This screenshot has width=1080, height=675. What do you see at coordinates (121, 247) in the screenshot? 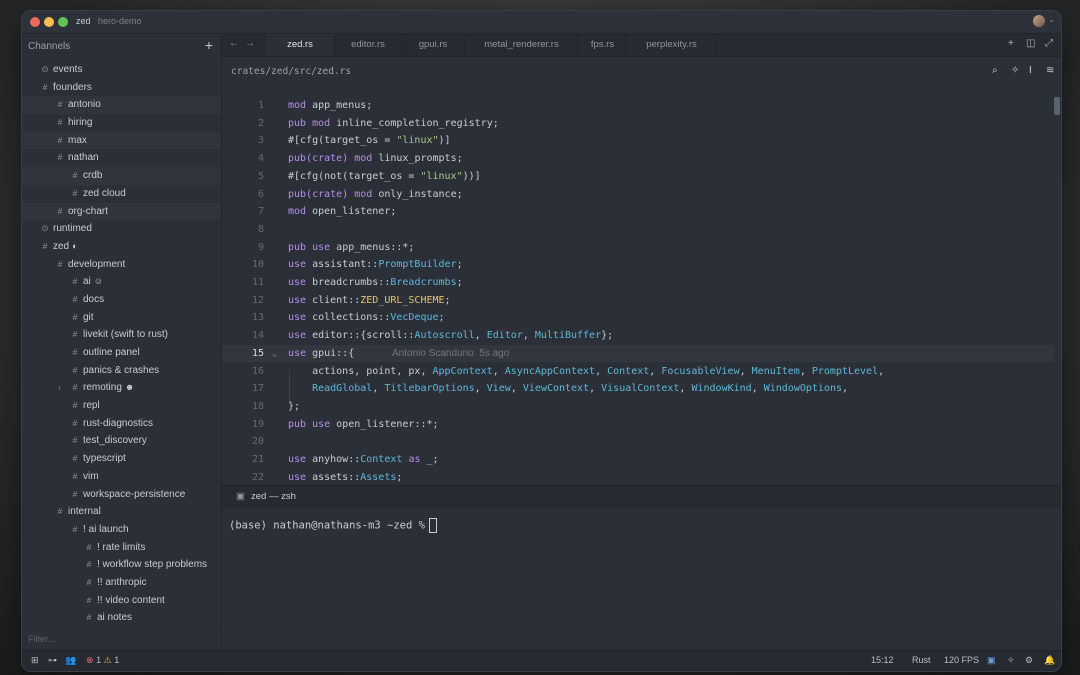
I see `channel-item: # zed ◐` at bounding box center [121, 247].